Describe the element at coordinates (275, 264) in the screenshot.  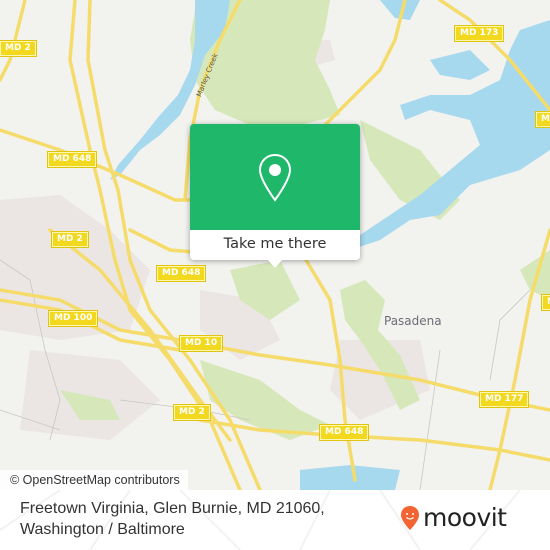
I see `popup-pointer` at that location.